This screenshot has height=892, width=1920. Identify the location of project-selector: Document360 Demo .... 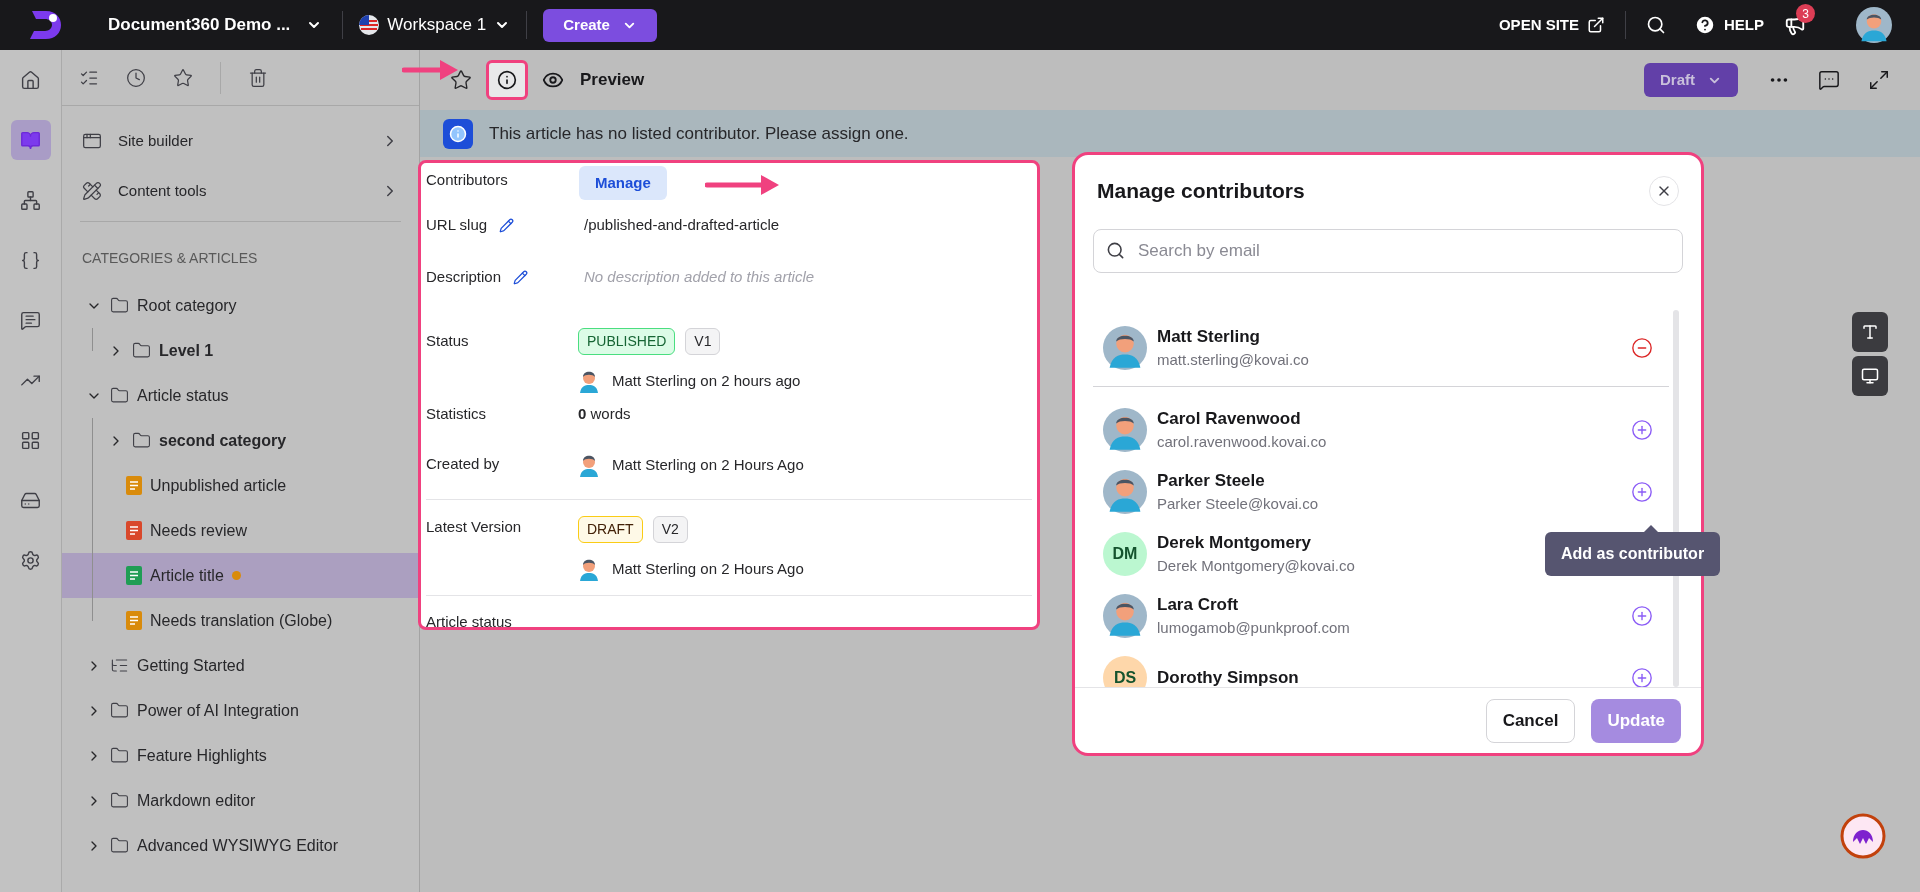
(215, 25).